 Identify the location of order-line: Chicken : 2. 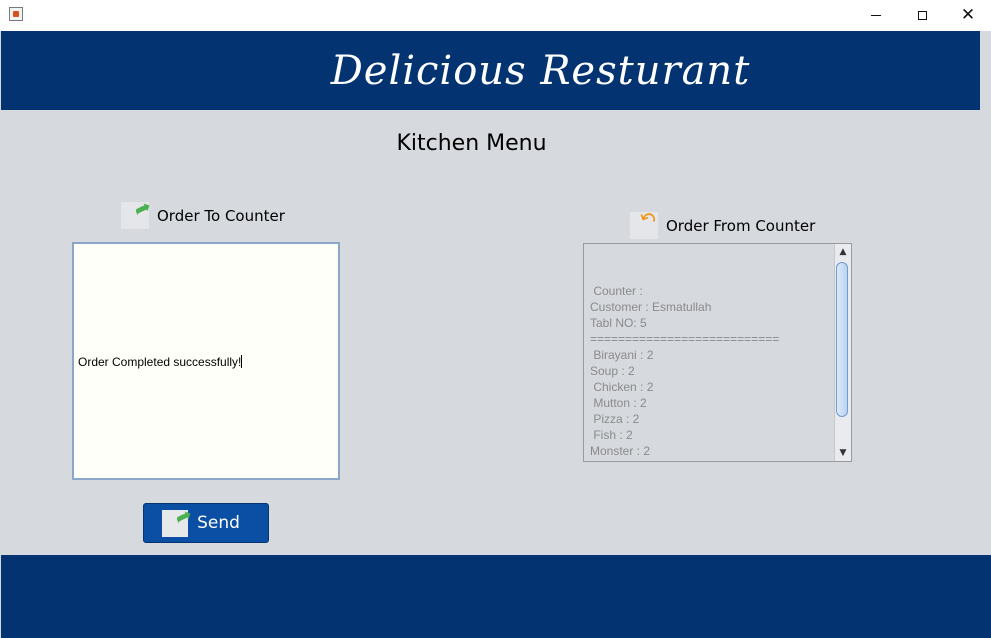
(622, 387).